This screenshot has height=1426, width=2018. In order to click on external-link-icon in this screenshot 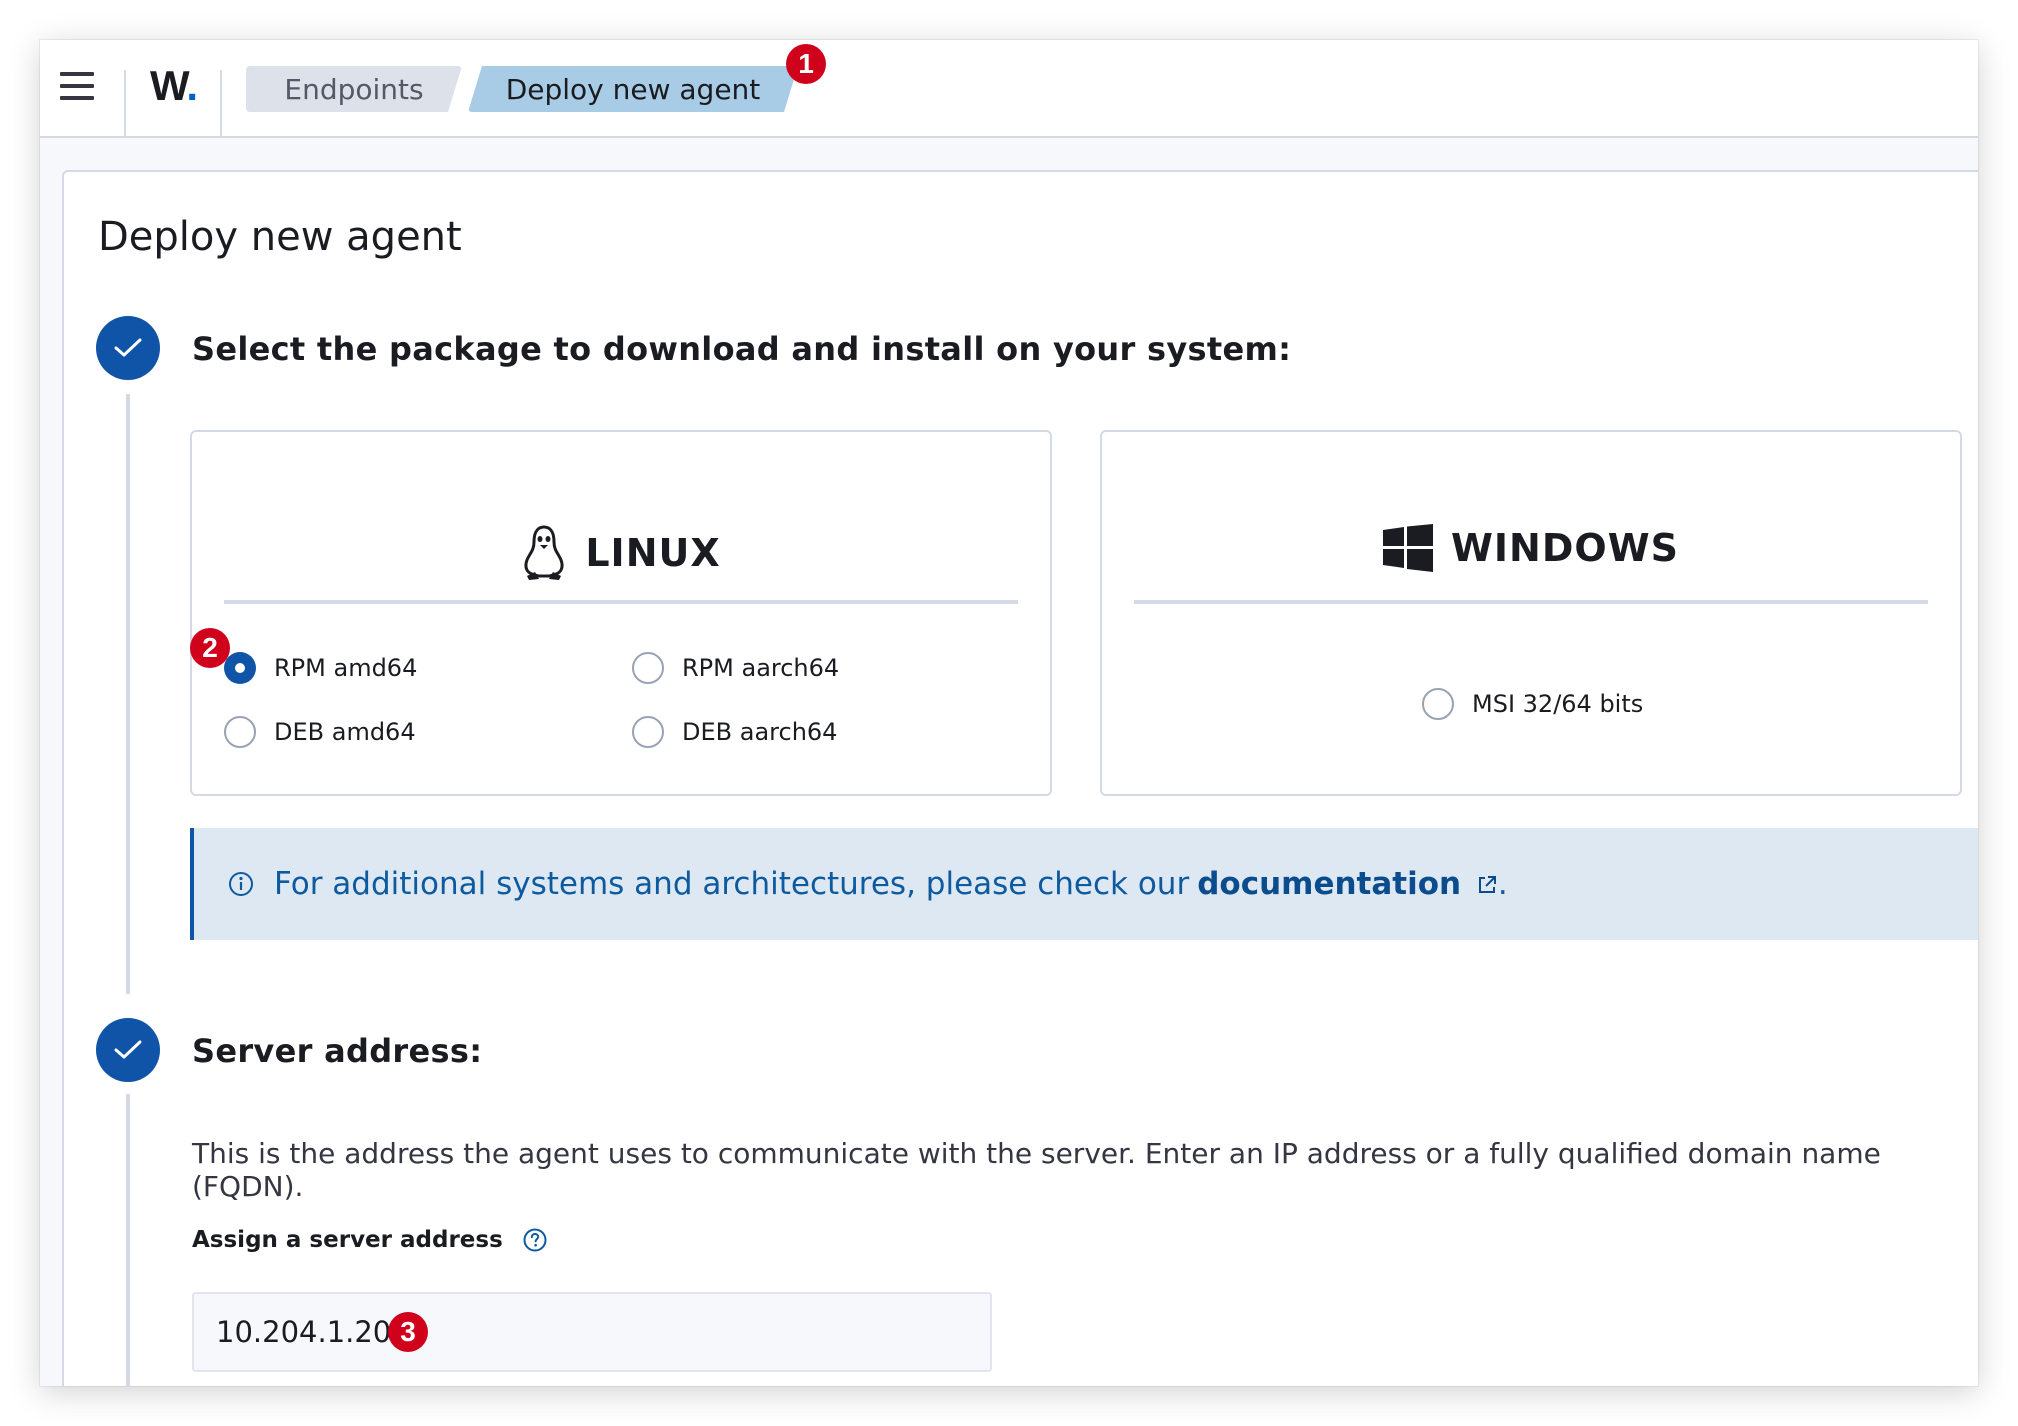, I will do `click(1487, 884)`.